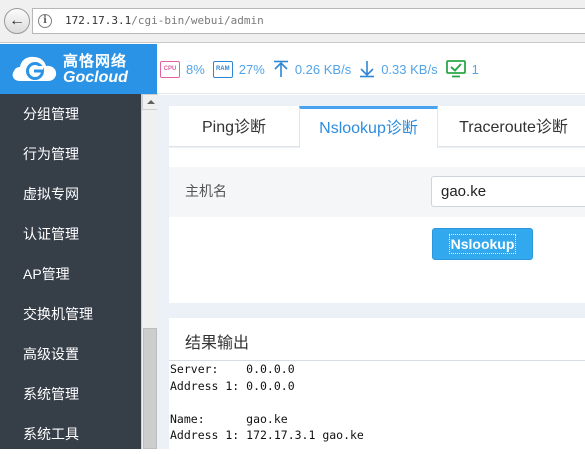 This screenshot has height=454, width=585. I want to click on cpu-usage: 8%, so click(195, 69).